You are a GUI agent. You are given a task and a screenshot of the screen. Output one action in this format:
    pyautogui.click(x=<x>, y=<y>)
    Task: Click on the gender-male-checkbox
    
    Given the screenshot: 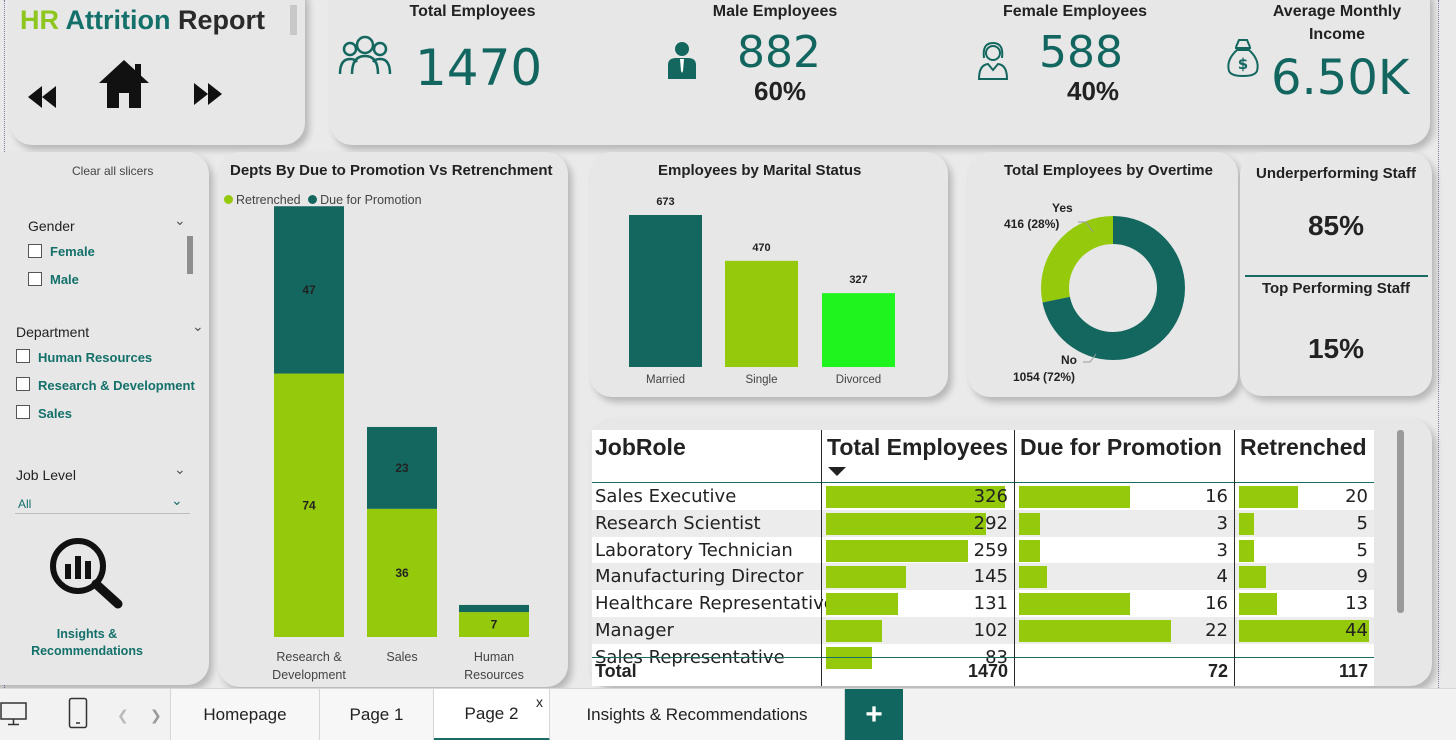 What is the action you would take?
    pyautogui.click(x=35, y=279)
    